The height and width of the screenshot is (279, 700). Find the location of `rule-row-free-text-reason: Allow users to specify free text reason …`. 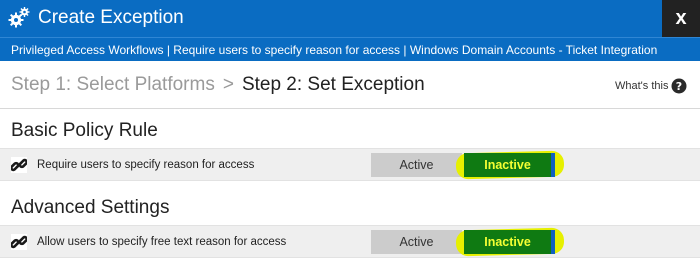

rule-row-free-text-reason: Allow users to specify free text reason … is located at coordinates (350, 241).